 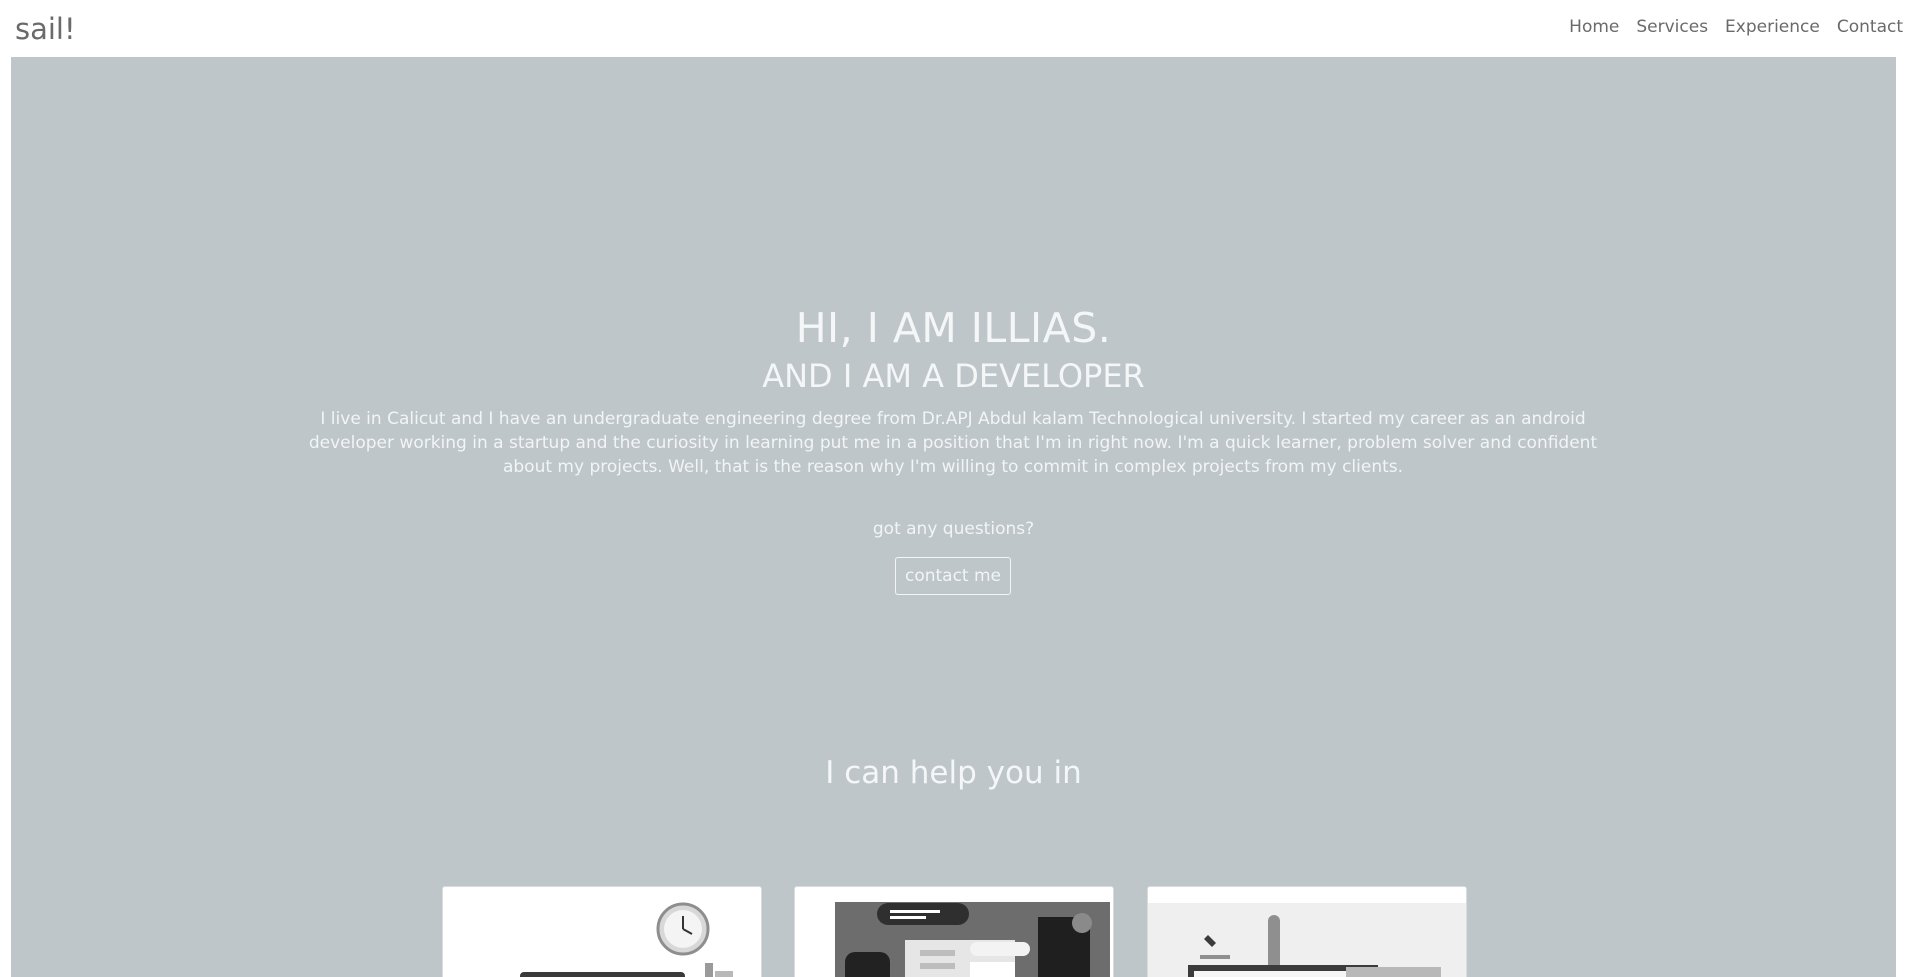 I want to click on nav-item-home: Home, so click(x=1594, y=27).